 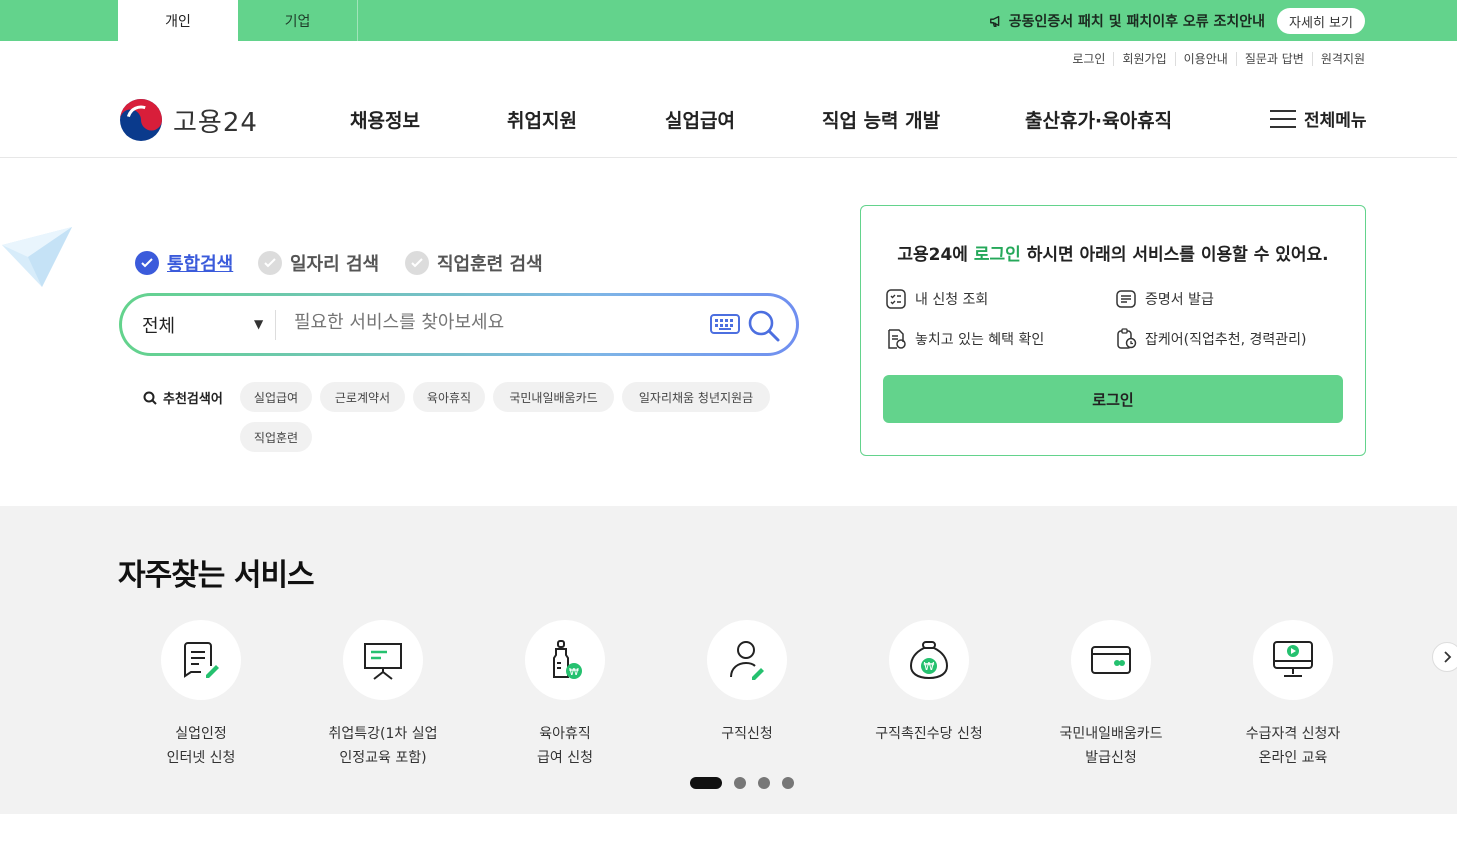 What do you see at coordinates (696, 397) in the screenshot?
I see `keyword-chip: 일자리채움 청년지원금` at bounding box center [696, 397].